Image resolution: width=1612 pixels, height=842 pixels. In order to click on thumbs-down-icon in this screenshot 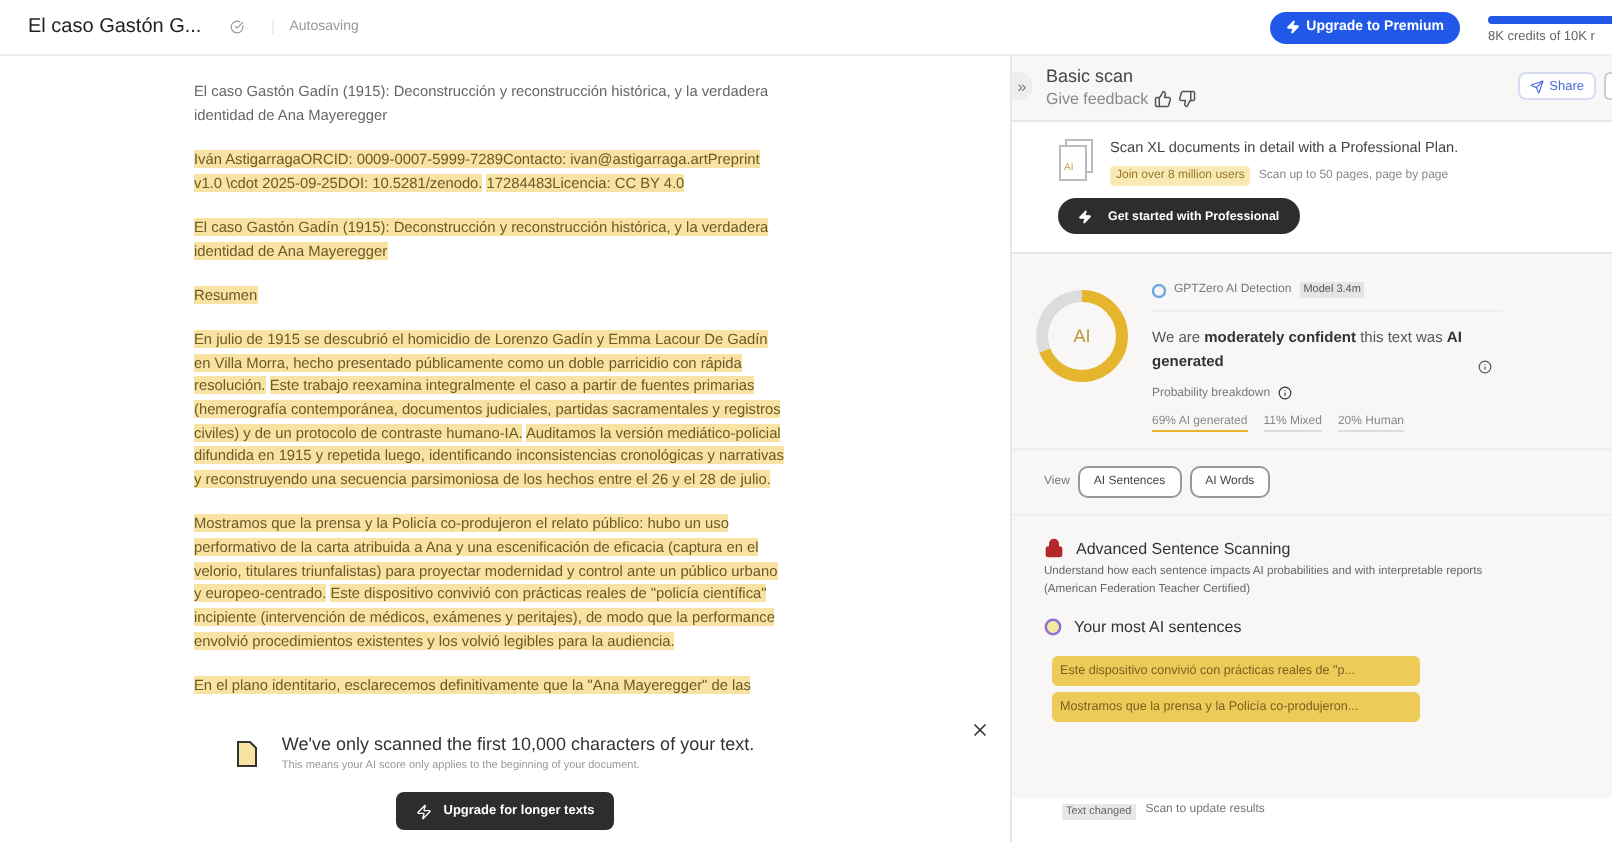, I will do `click(1187, 99)`.